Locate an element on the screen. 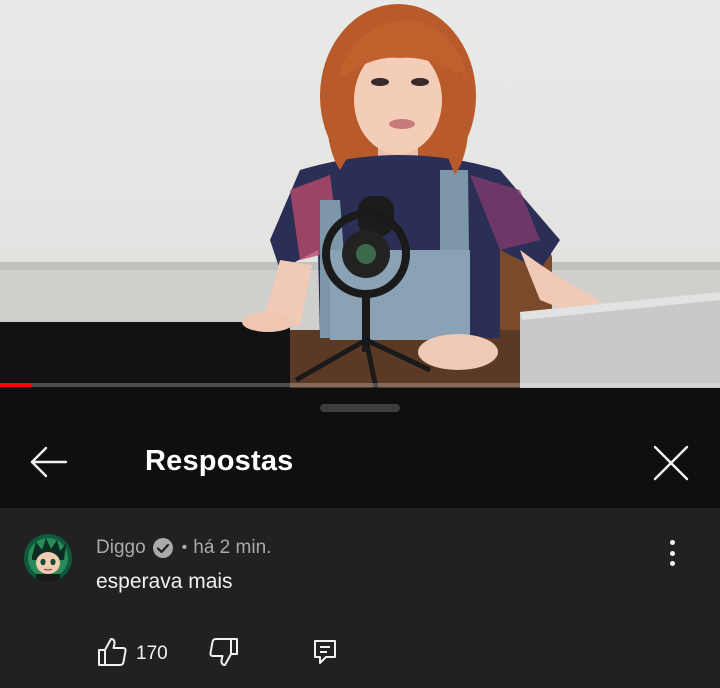 Image resolution: width=720 pixels, height=688 pixels. arrow-left-icon is located at coordinates (49, 462).